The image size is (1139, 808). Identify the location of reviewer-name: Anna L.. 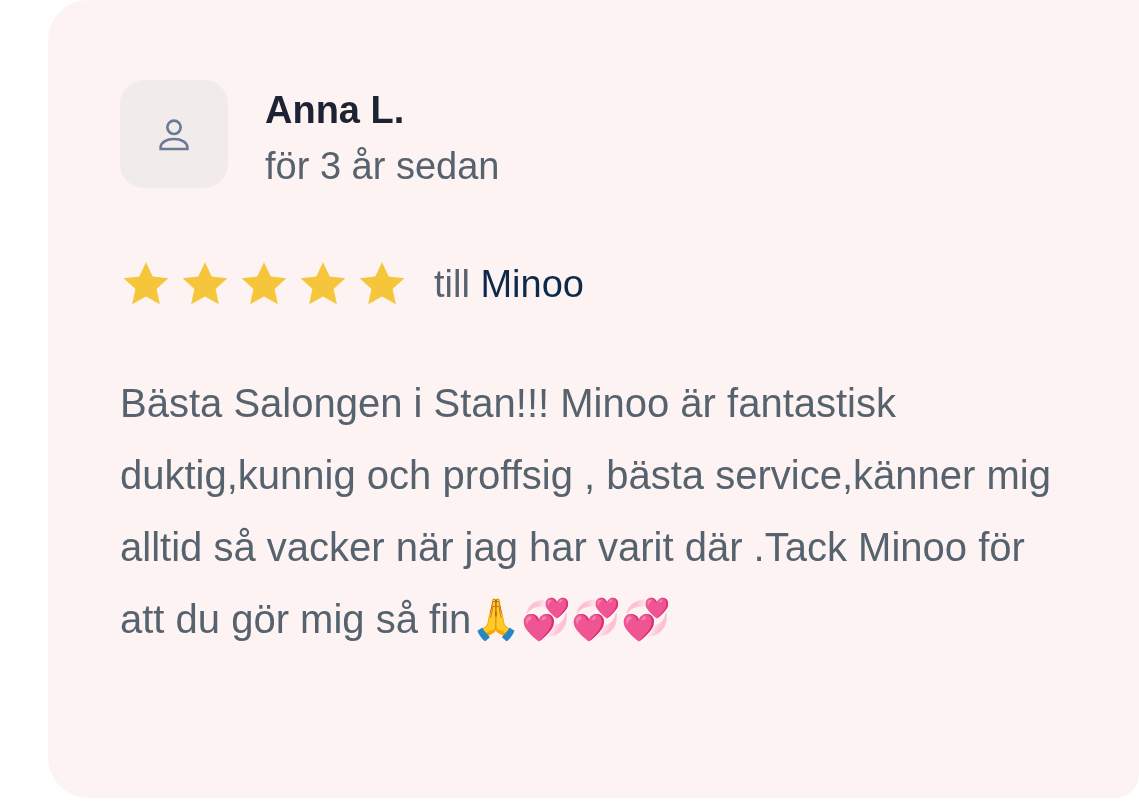
(335, 110).